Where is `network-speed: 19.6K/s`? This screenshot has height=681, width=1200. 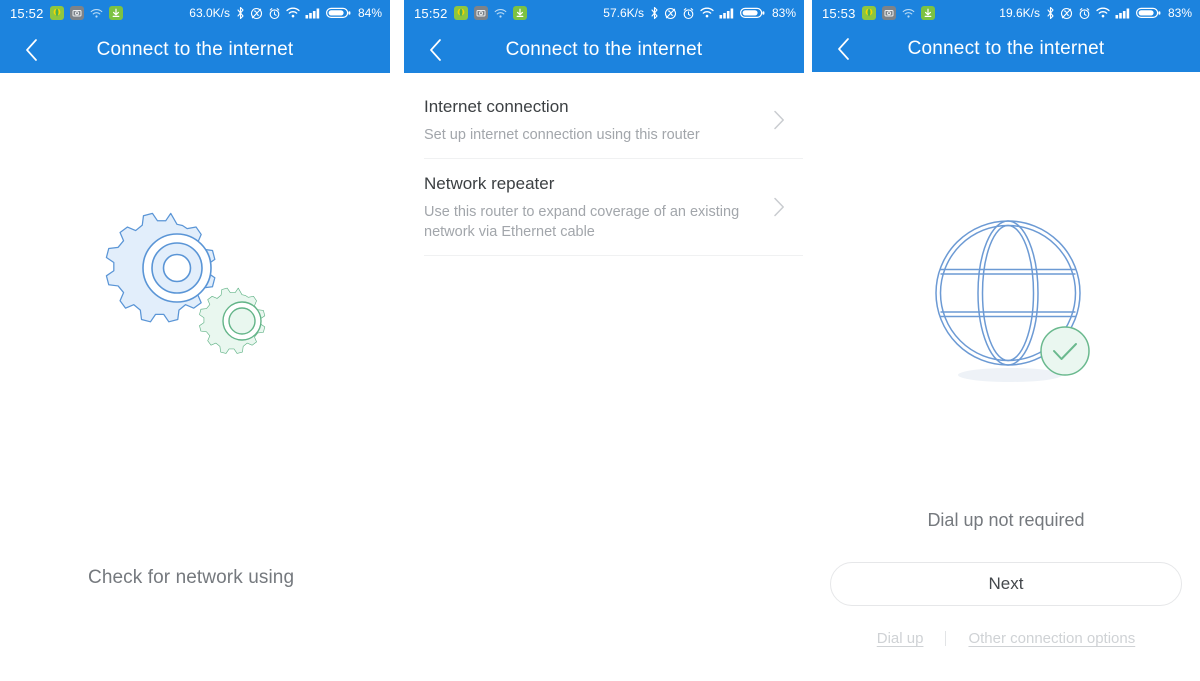 network-speed: 19.6K/s is located at coordinates (1019, 13).